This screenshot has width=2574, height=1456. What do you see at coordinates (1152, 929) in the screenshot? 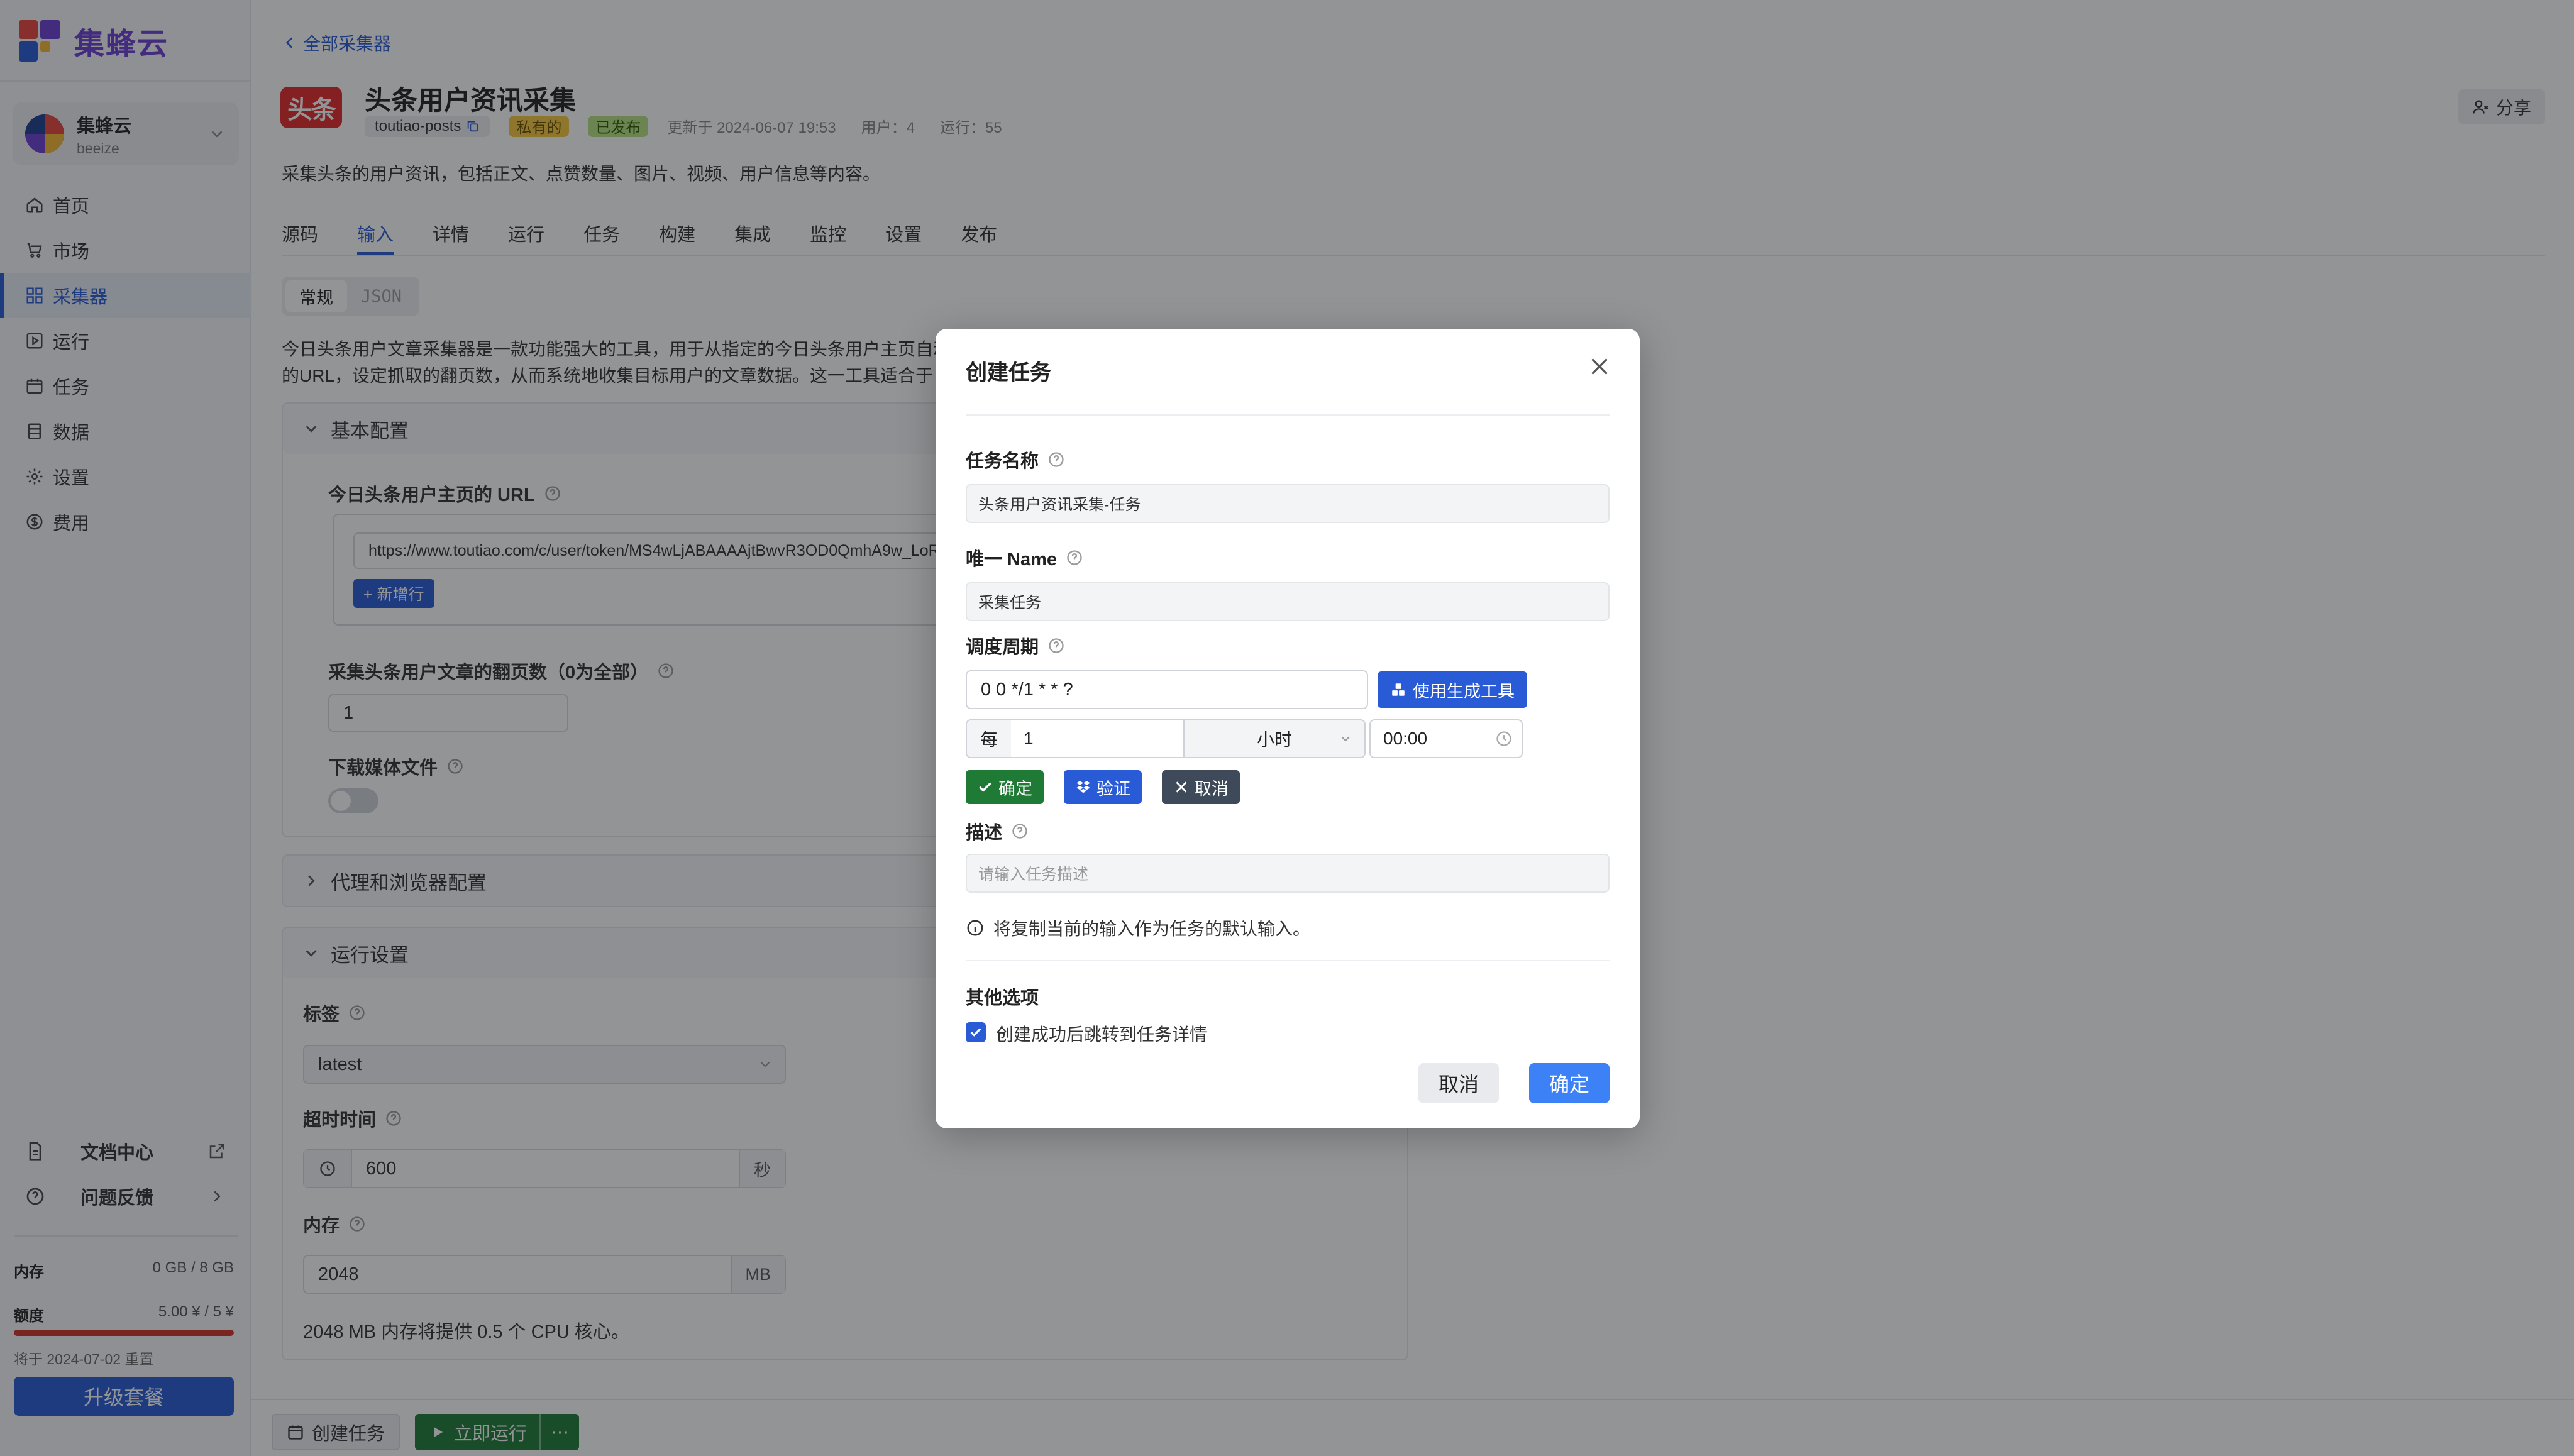
I see `default-input-note-text: 将复制当前的输入作为任务的默认输入。` at bounding box center [1152, 929].